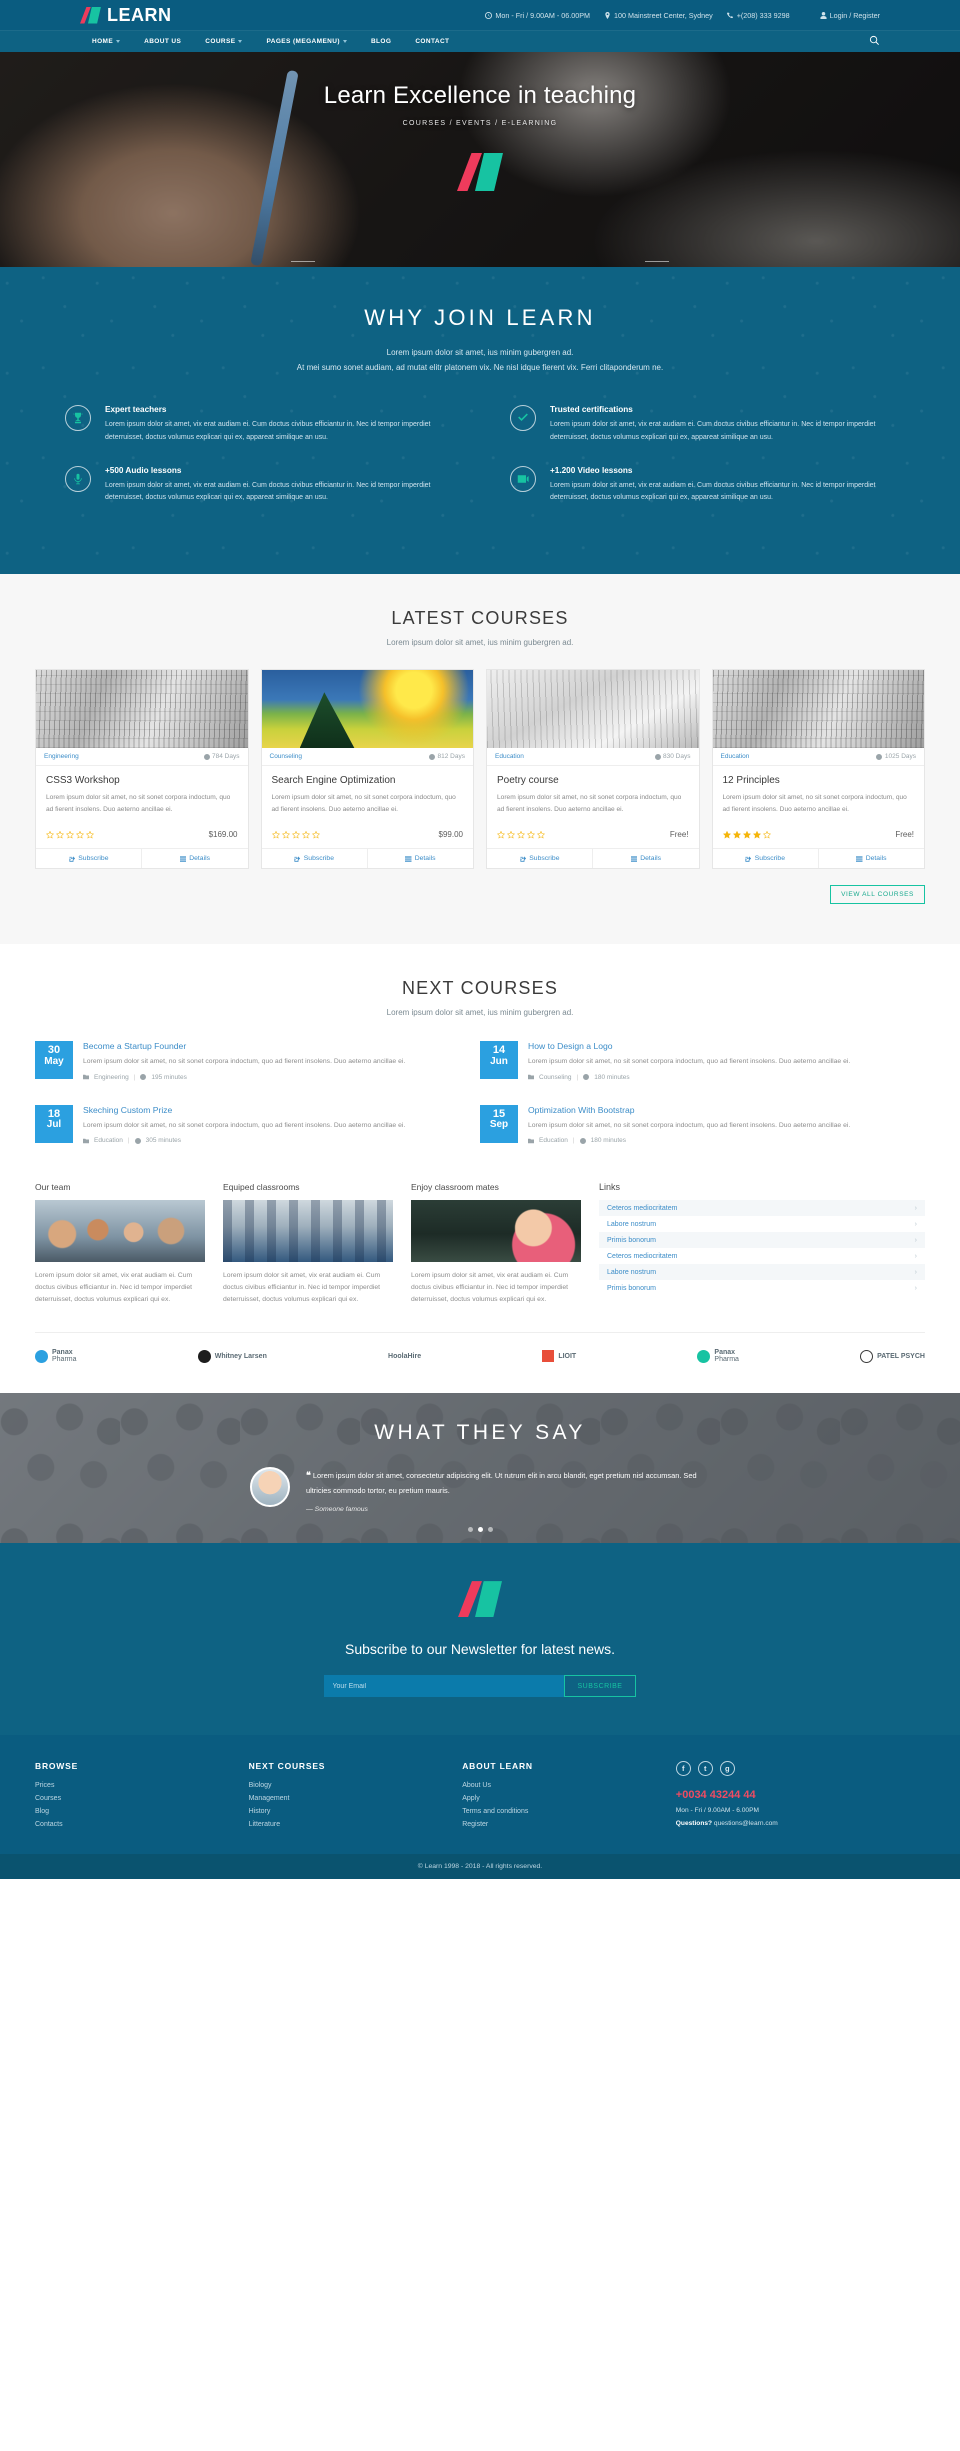 The image size is (960, 2451). I want to click on nav-item-home: HOME, so click(106, 41).